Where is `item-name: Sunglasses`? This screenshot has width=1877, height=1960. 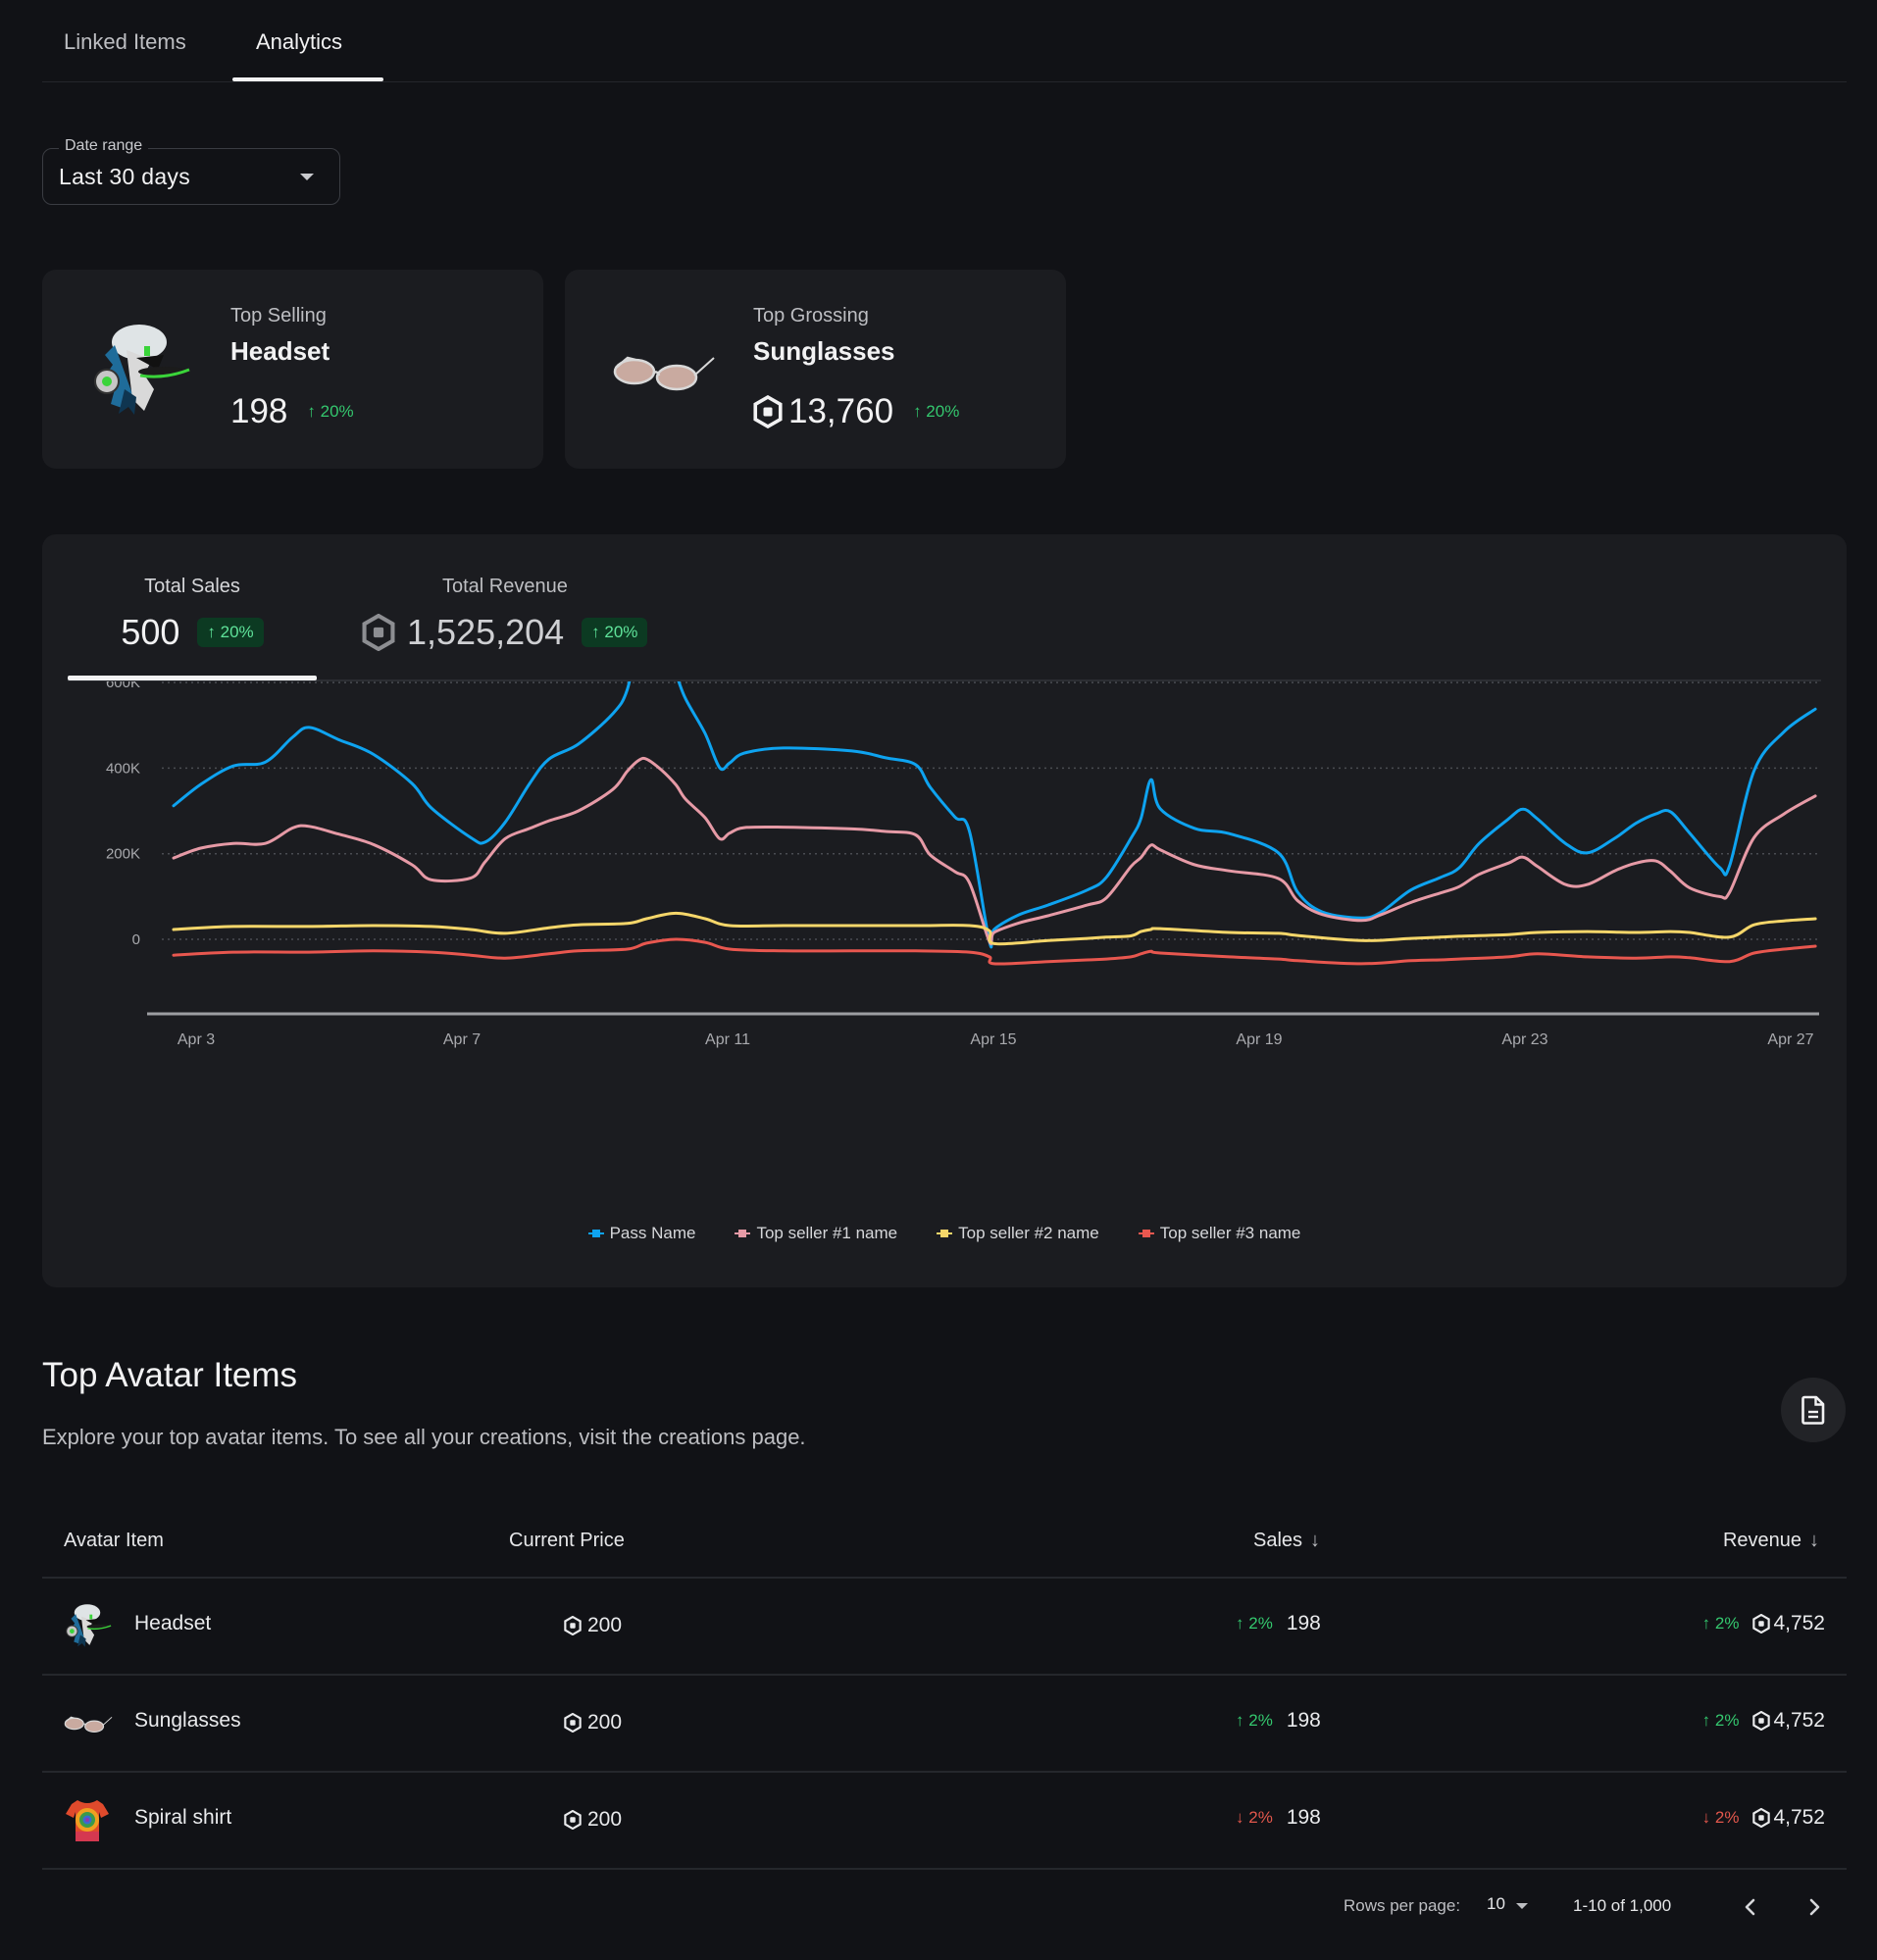 item-name: Sunglasses is located at coordinates (187, 1721).